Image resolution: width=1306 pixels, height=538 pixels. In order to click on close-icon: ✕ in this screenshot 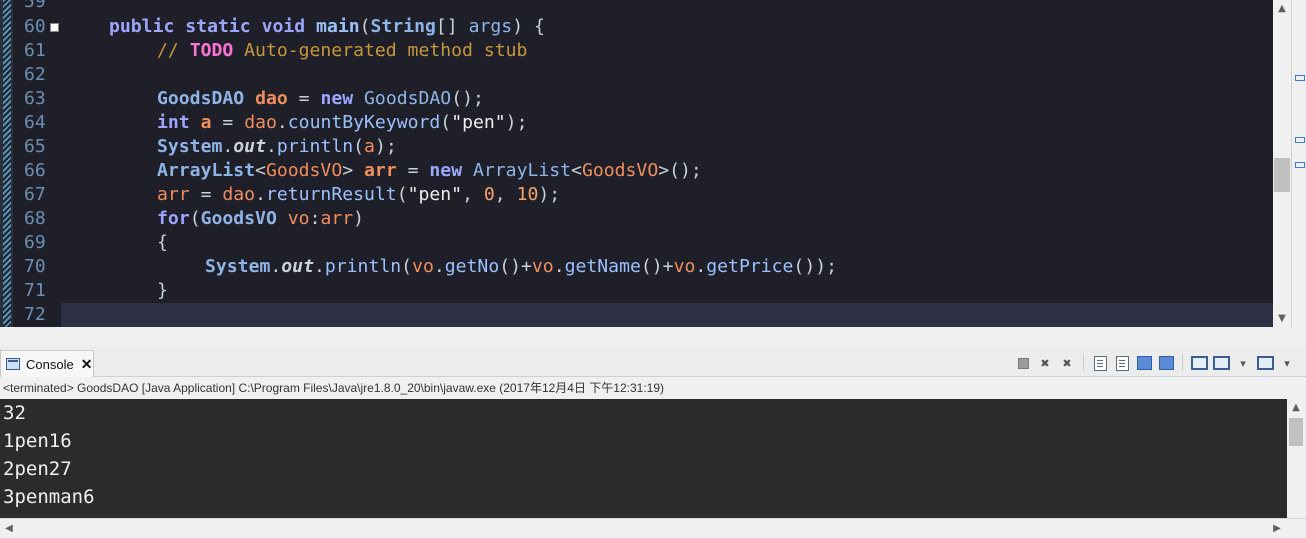, I will do `click(87, 364)`.